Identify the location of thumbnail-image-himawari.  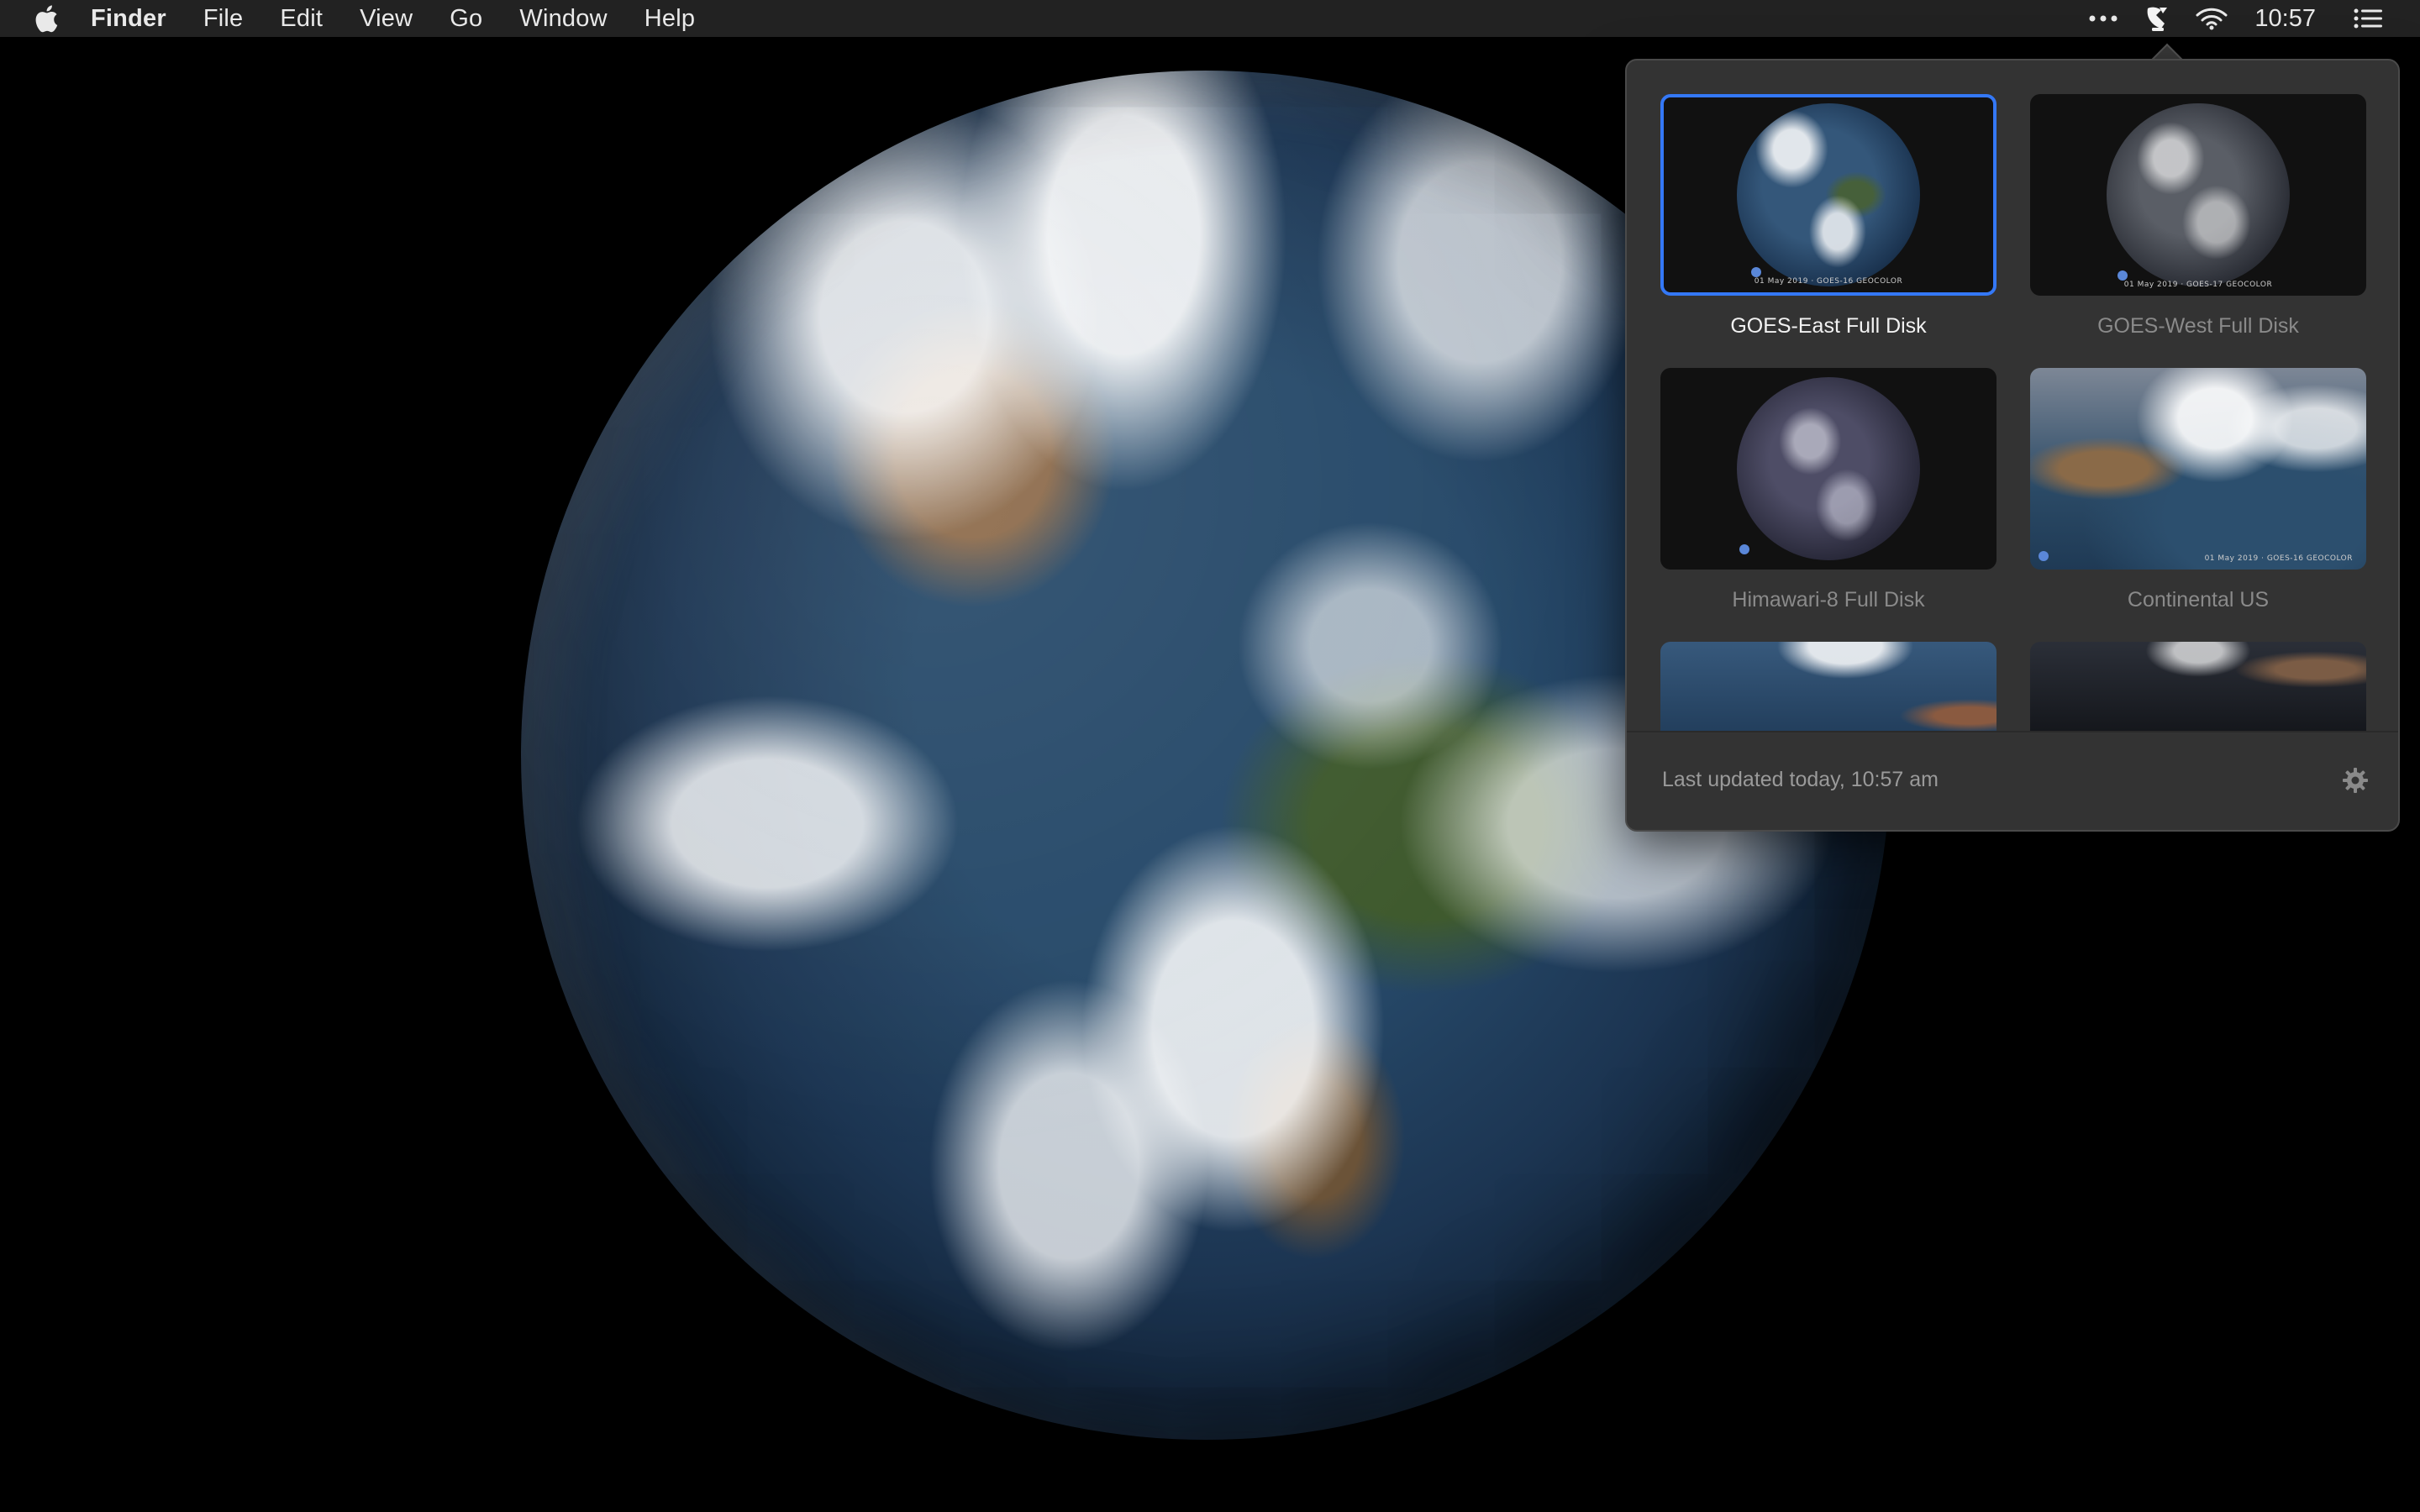
(1828, 469).